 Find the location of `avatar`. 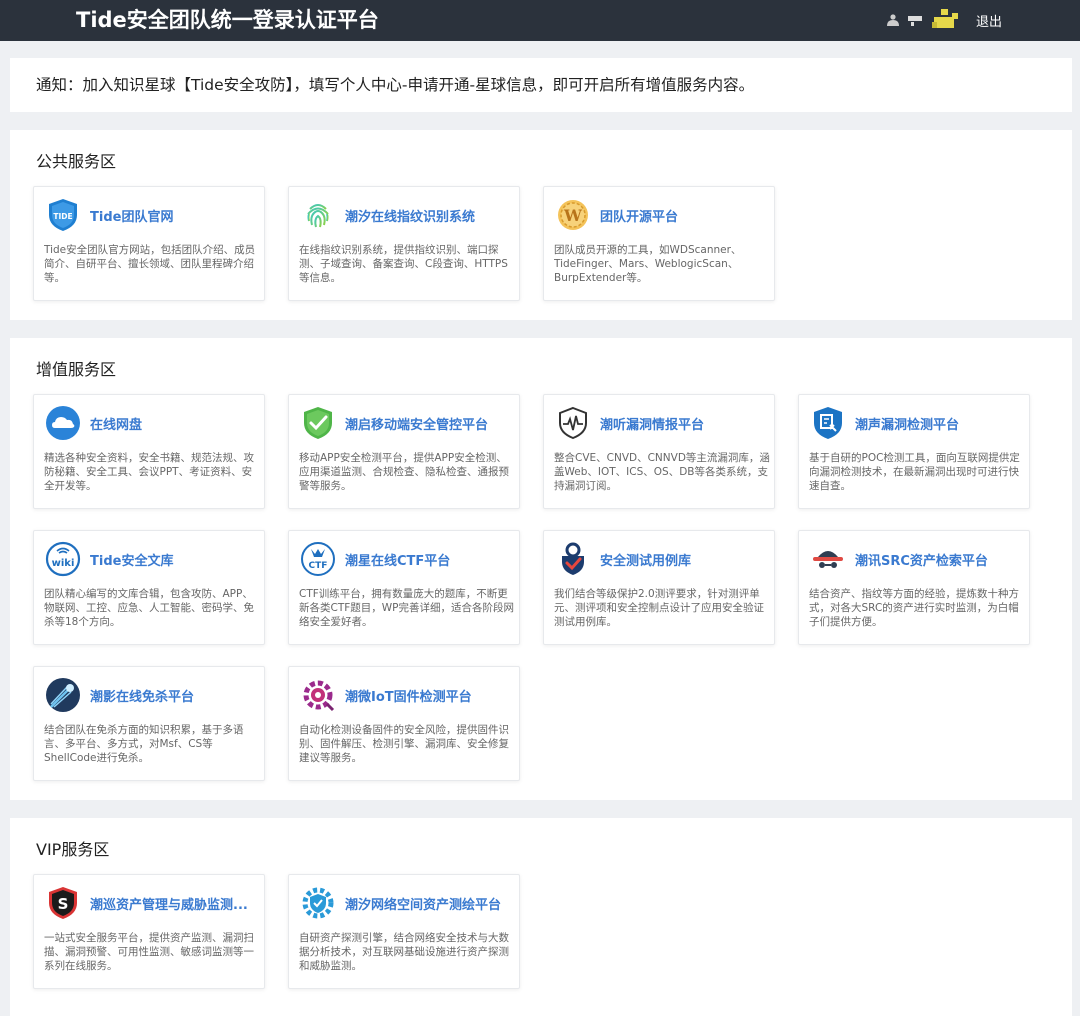

avatar is located at coordinates (945, 20).